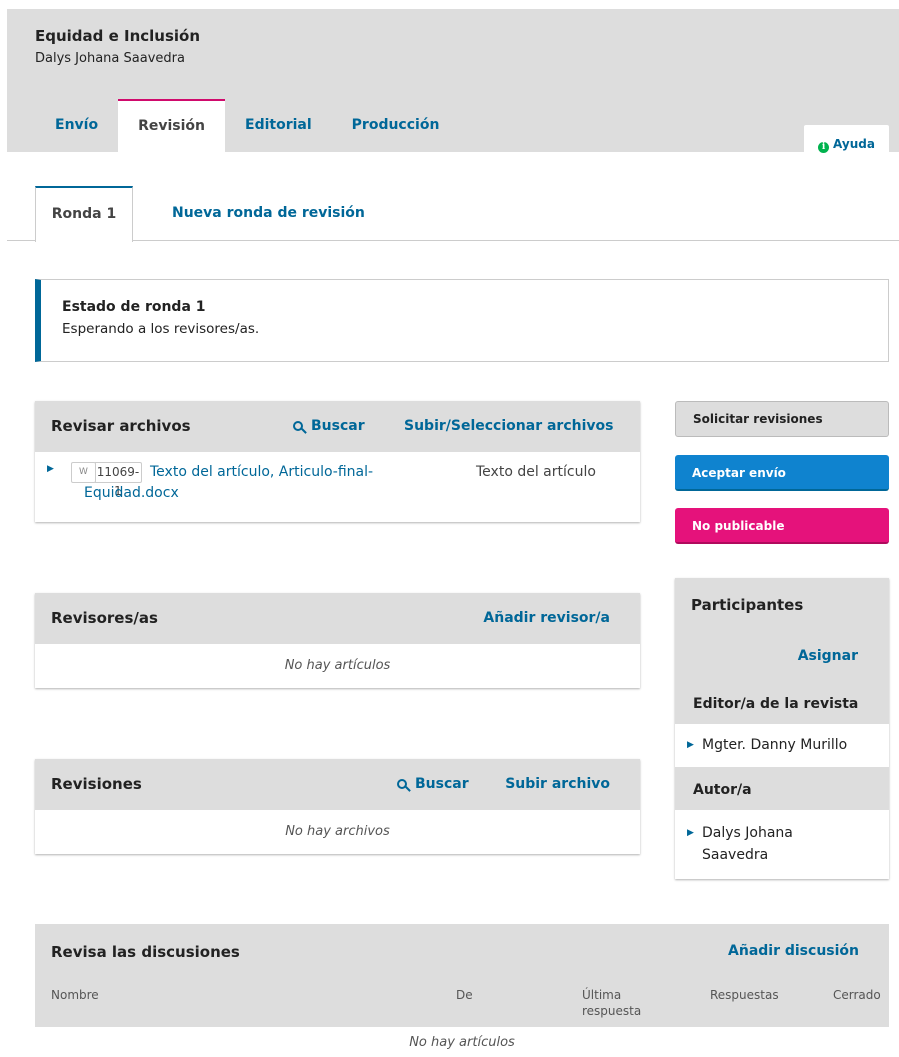 The width and height of the screenshot is (899, 1057). Describe the element at coordinates (292, 472) in the screenshot. I see `file-name-link: Texto del artículo, Articulo-final-` at that location.